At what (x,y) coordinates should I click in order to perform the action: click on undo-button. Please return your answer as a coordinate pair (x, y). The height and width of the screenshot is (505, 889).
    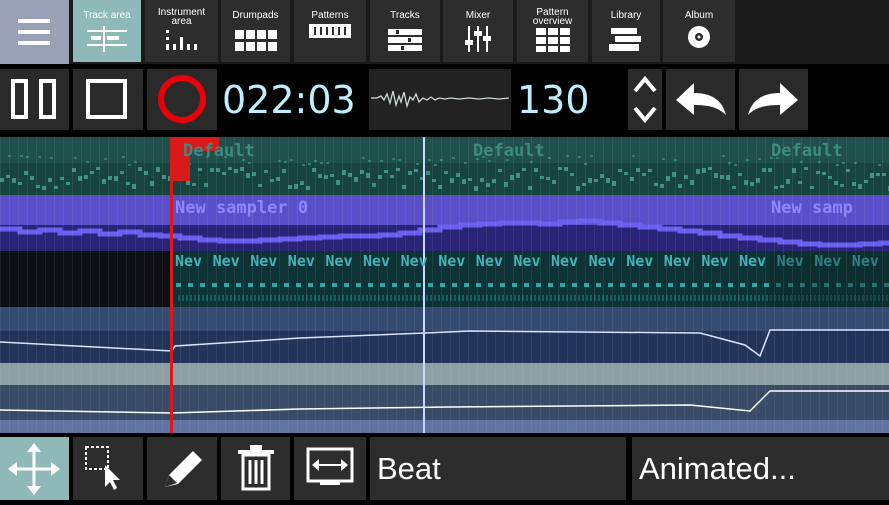
    Looking at the image, I should click on (700, 99).